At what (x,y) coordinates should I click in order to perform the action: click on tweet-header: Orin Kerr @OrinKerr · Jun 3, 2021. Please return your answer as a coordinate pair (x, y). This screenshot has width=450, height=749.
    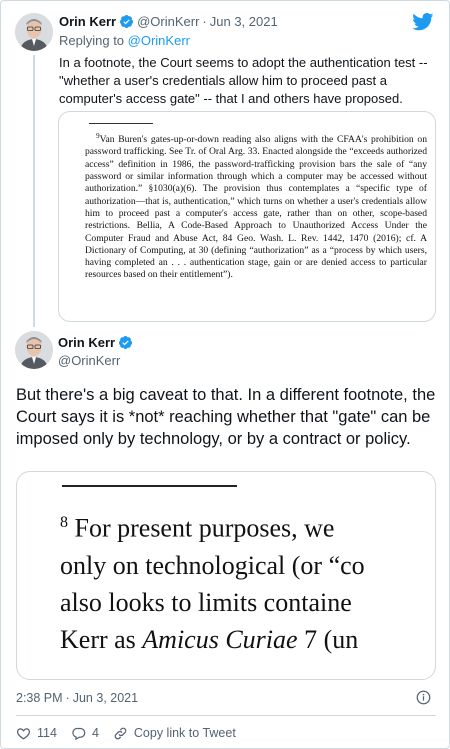
    Looking at the image, I should click on (168, 21).